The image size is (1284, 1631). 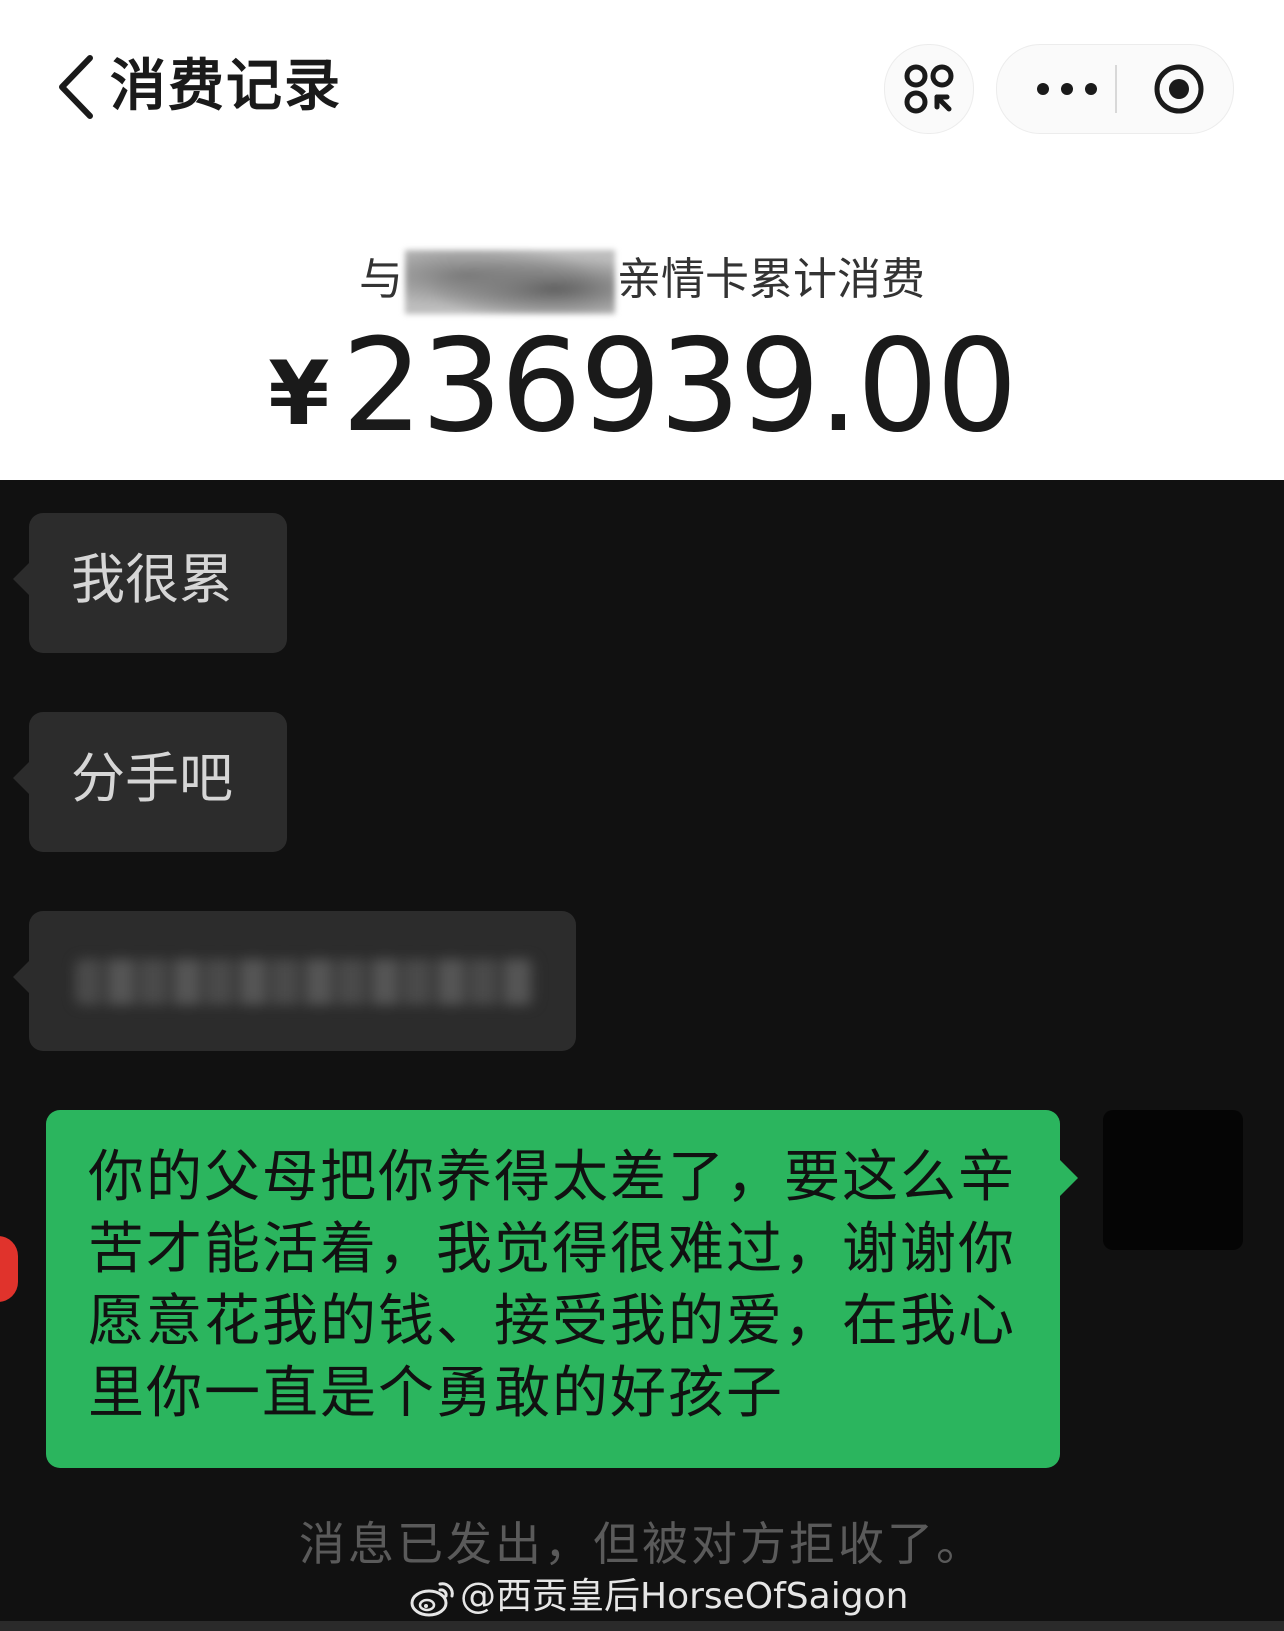 What do you see at coordinates (642, 1544) in the screenshot?
I see `delivery-status: 消息已发出，但被对方拒收了。` at bounding box center [642, 1544].